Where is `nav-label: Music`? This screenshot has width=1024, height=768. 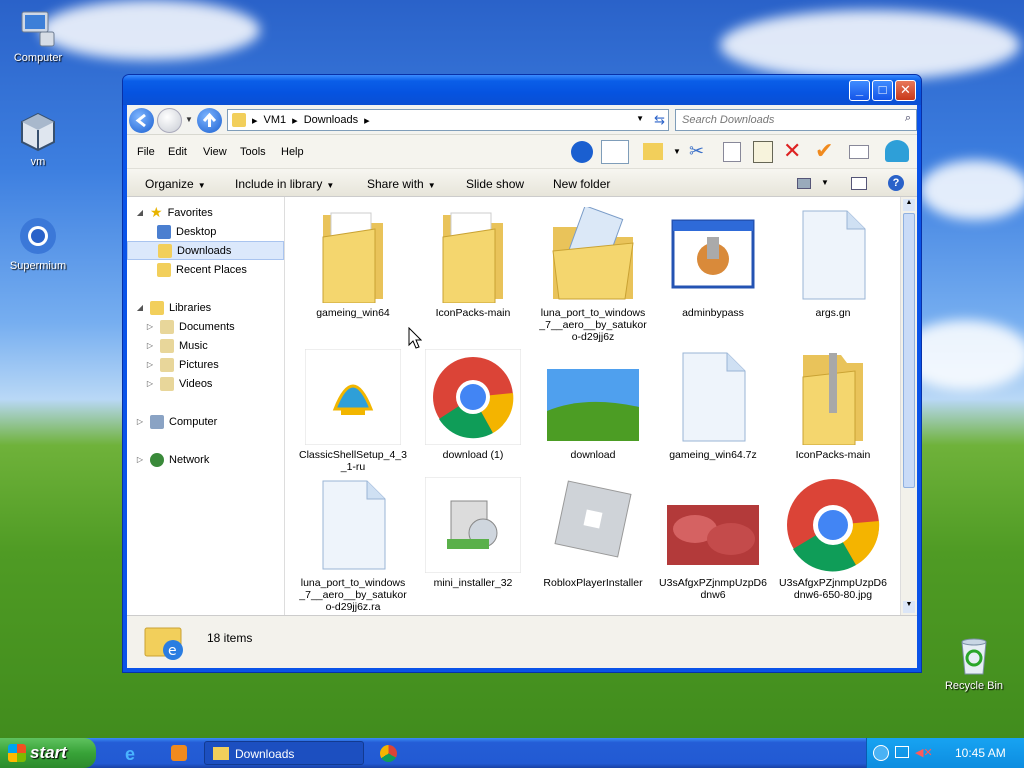 nav-label: Music is located at coordinates (193, 345).